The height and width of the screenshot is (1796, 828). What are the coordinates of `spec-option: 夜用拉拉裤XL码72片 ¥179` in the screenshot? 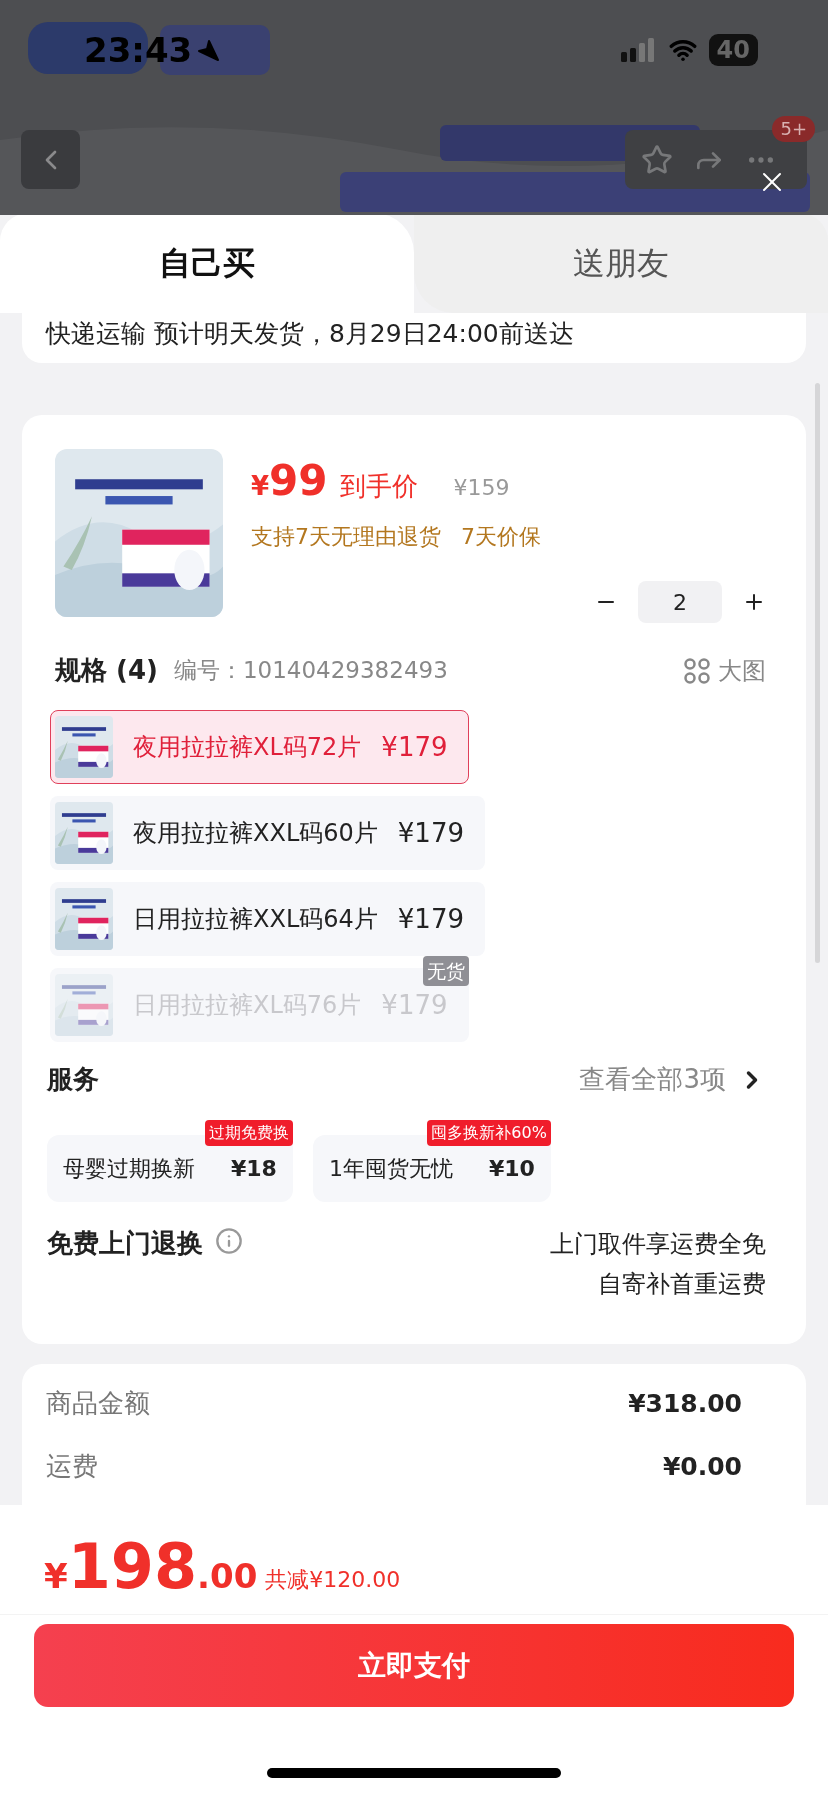 It's located at (259, 747).